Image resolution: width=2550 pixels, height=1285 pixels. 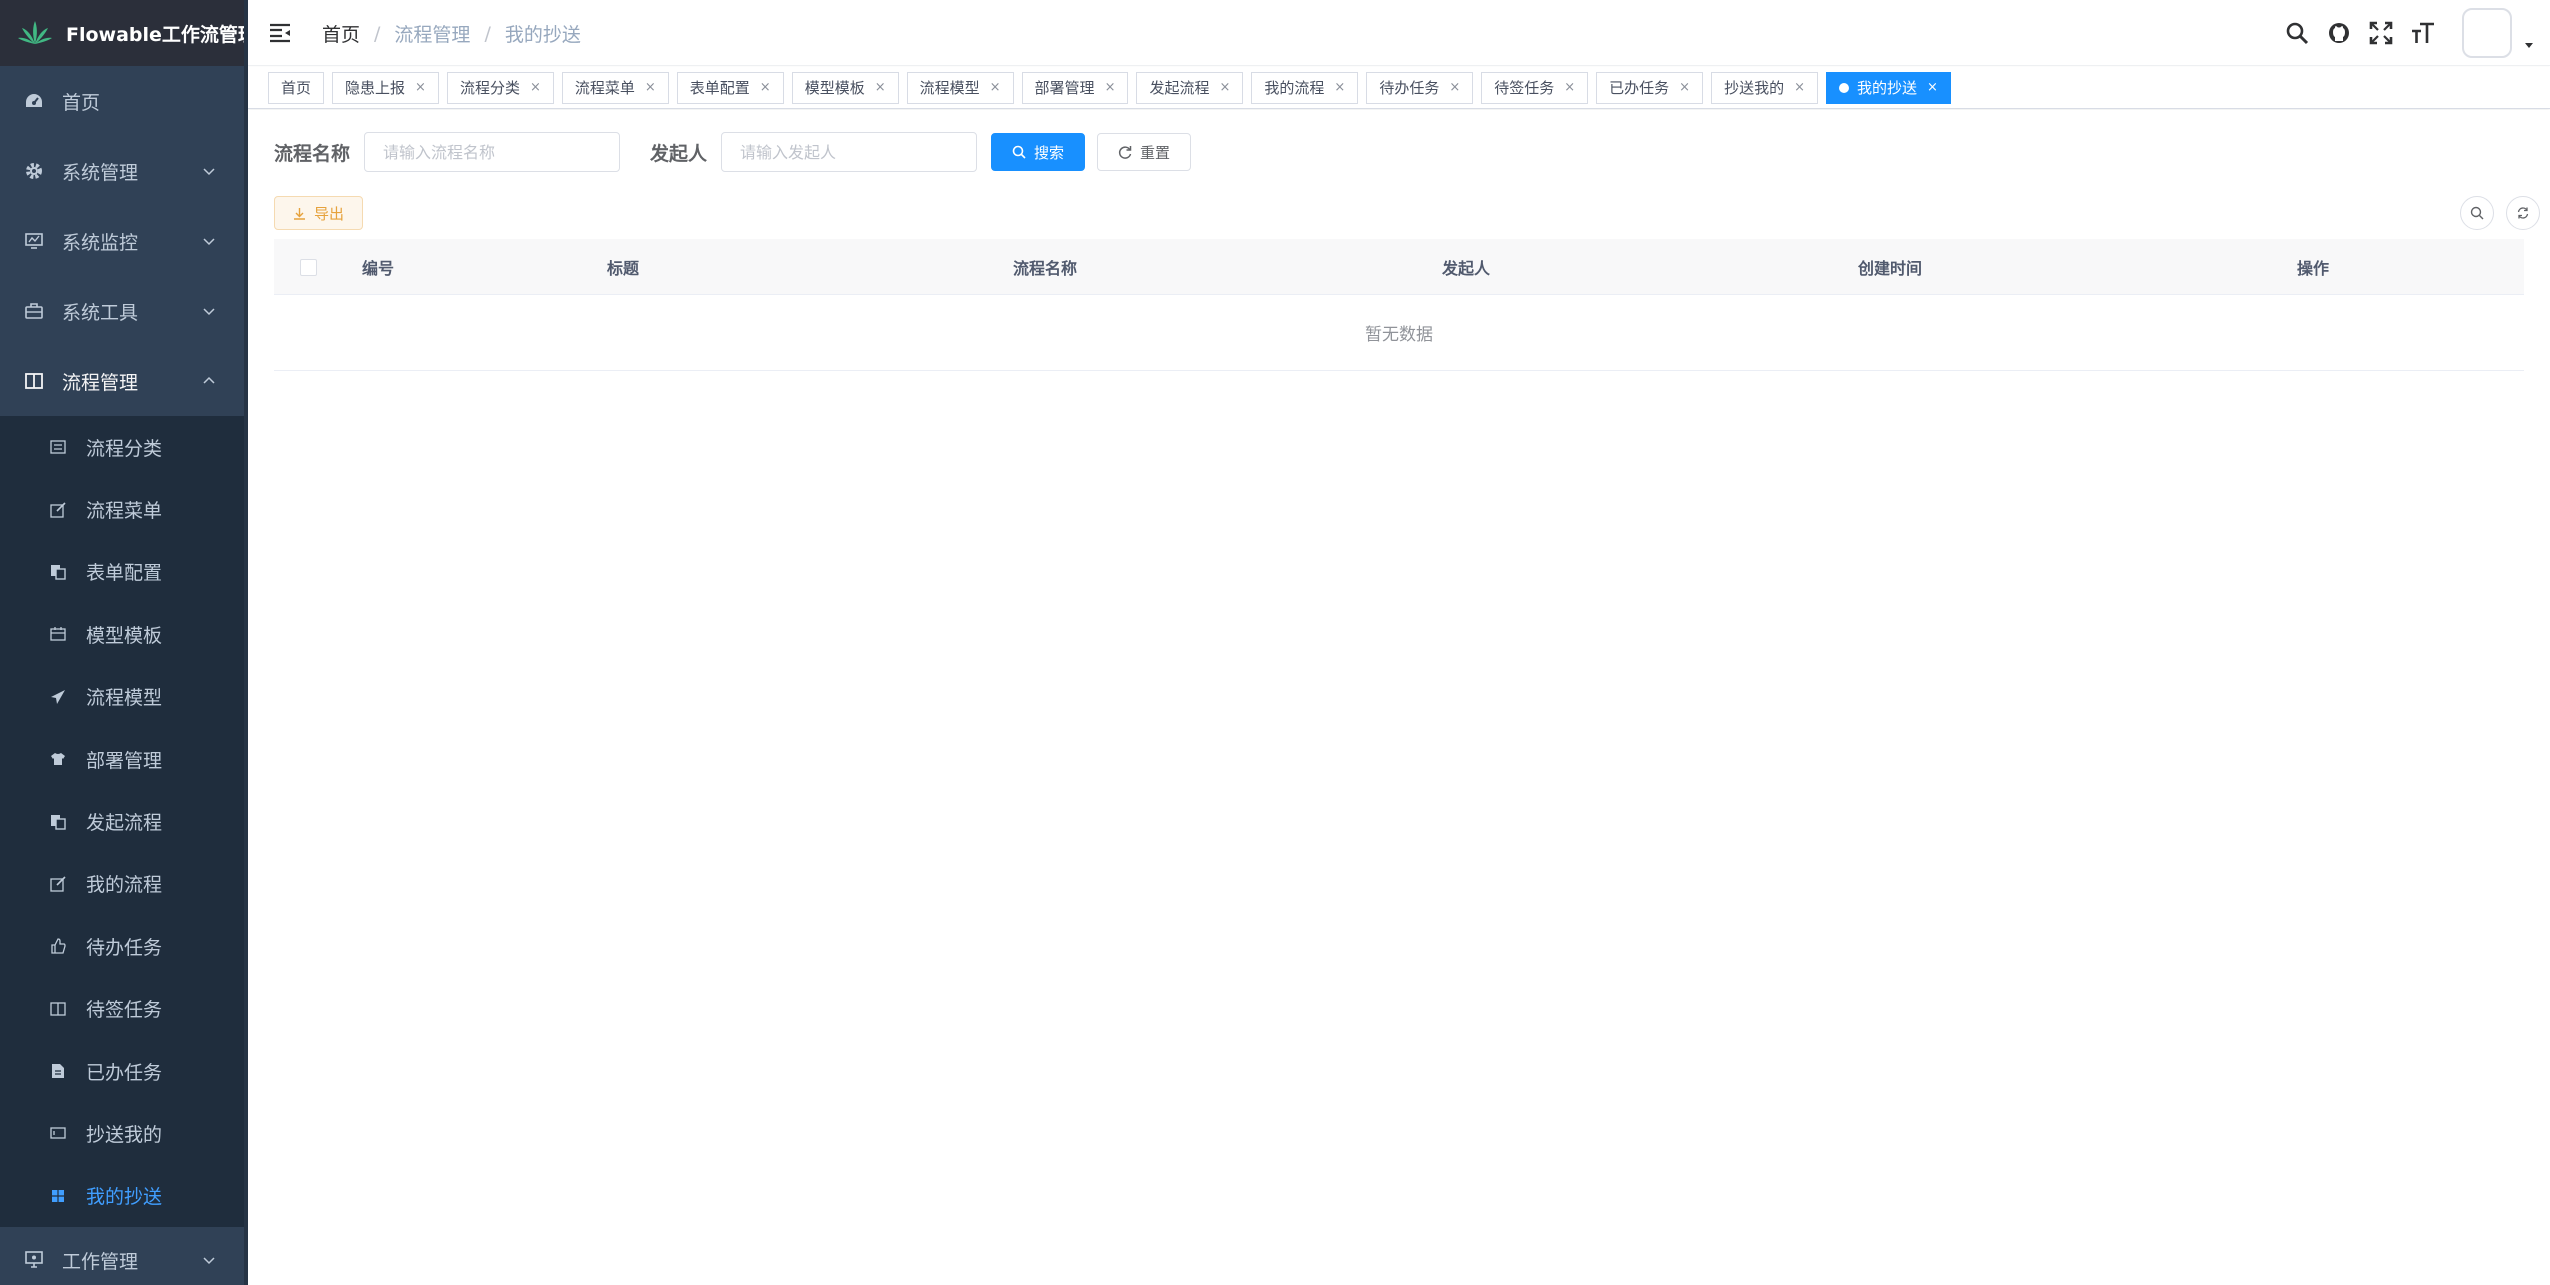 I want to click on export-button-label: 导出, so click(x=329, y=213).